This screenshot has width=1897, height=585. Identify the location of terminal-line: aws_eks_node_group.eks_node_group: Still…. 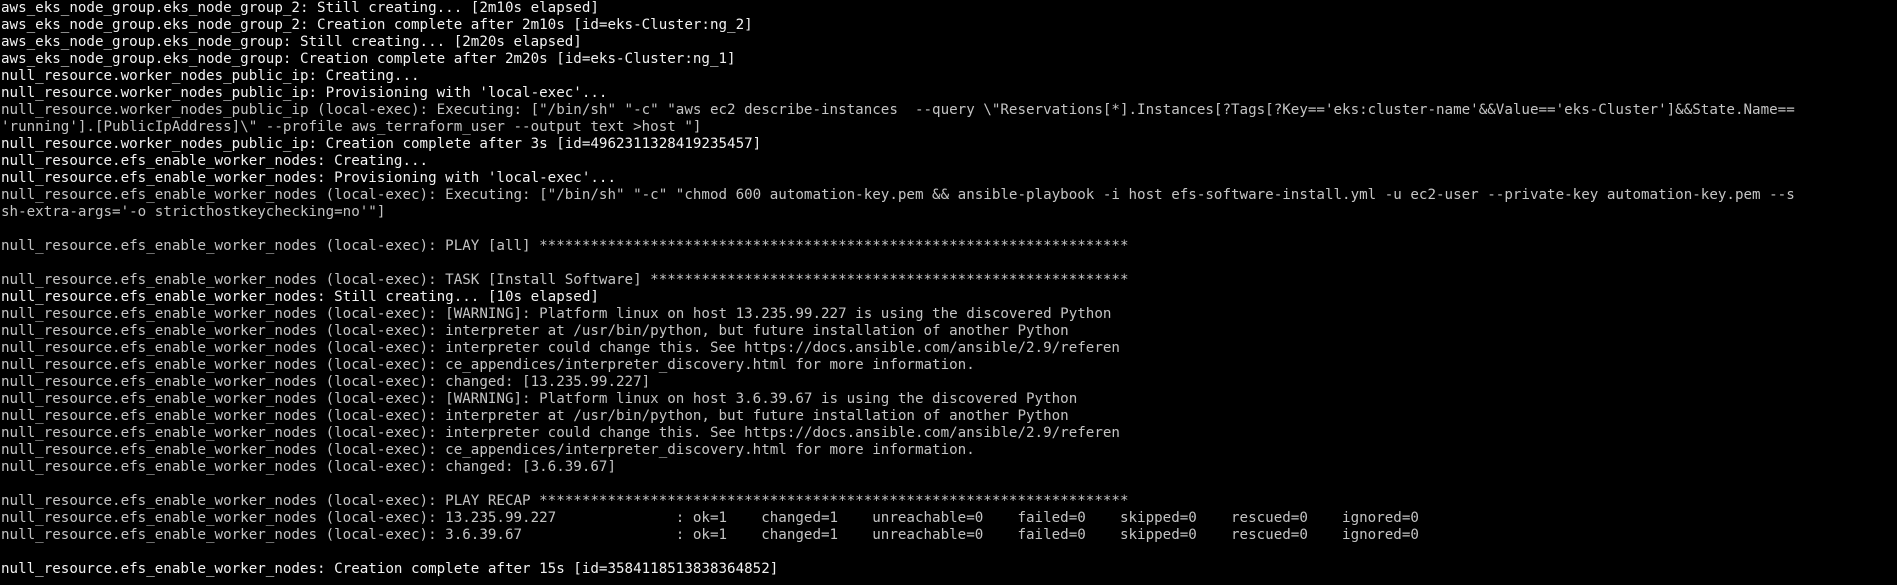
(291, 42).